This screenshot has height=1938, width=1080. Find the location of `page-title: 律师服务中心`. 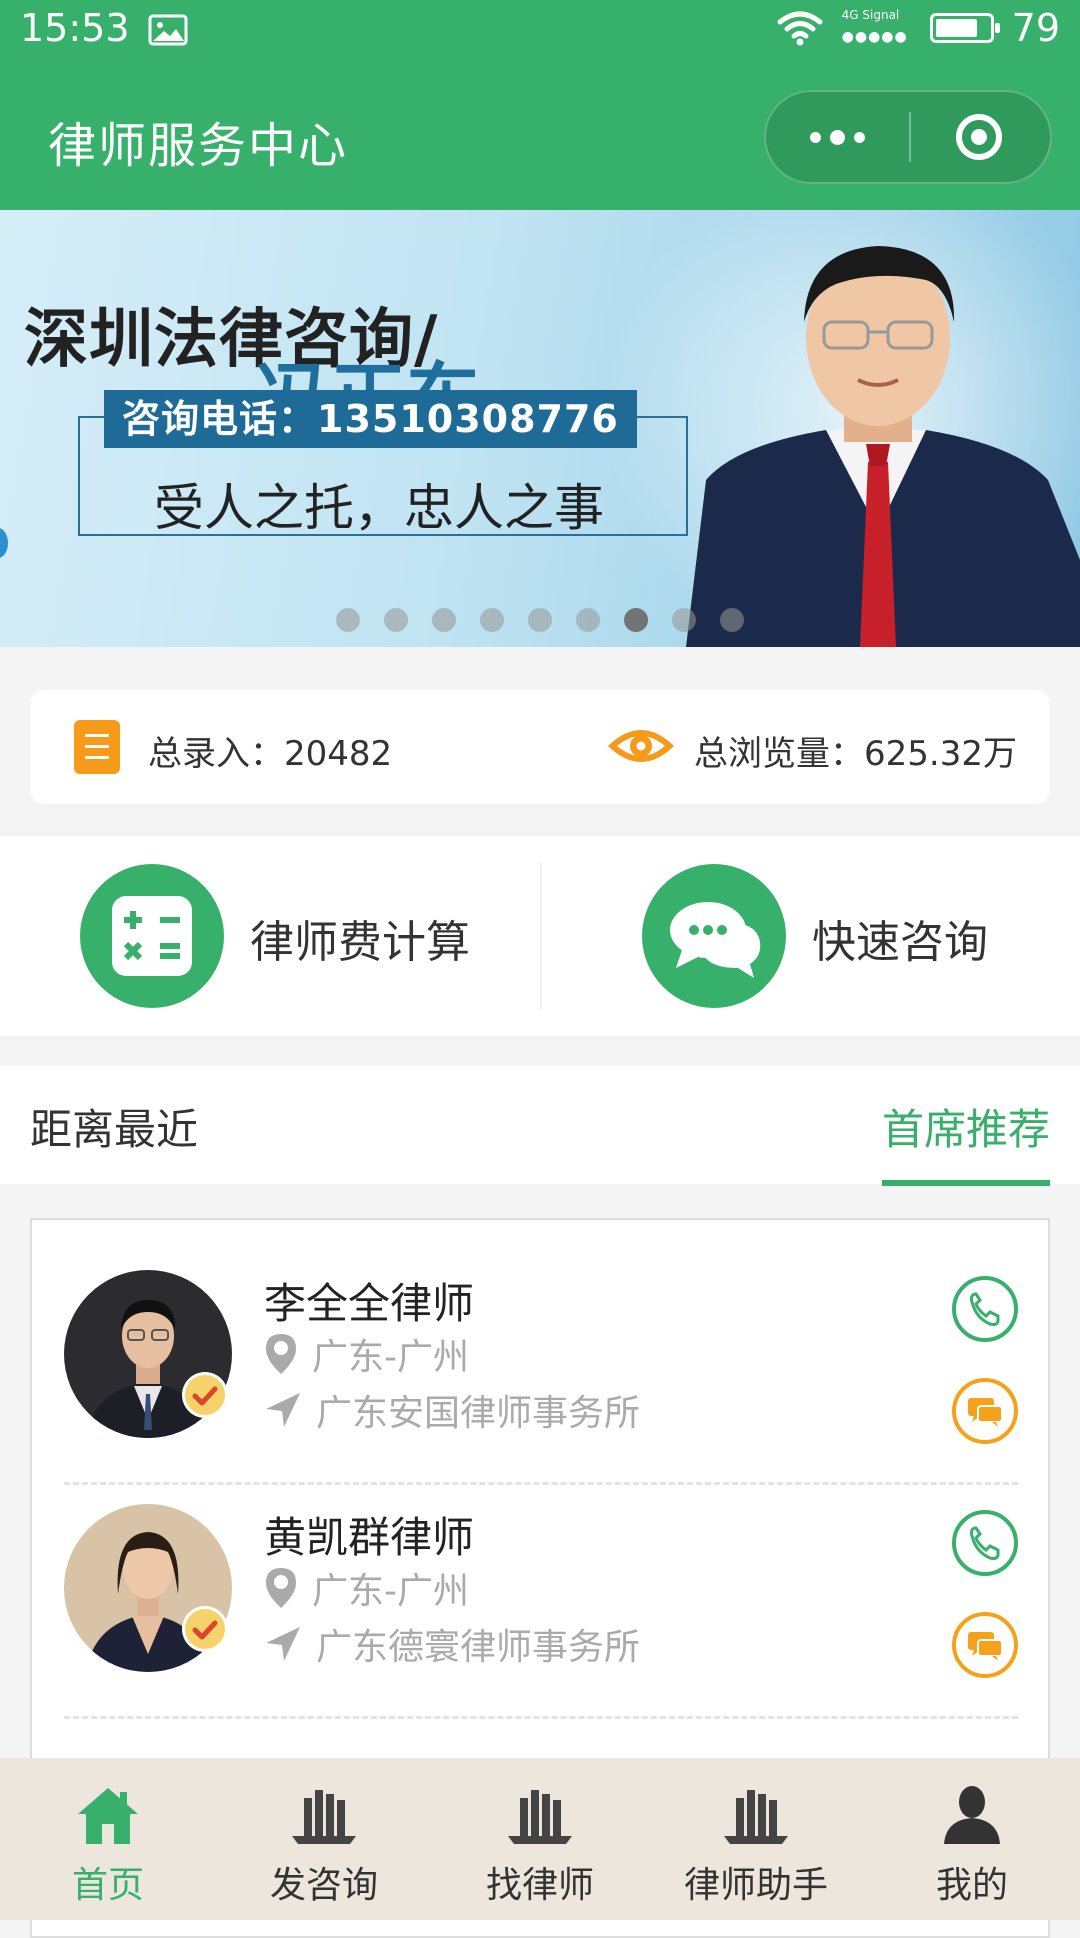

page-title: 律师服务中心 is located at coordinates (198, 146).